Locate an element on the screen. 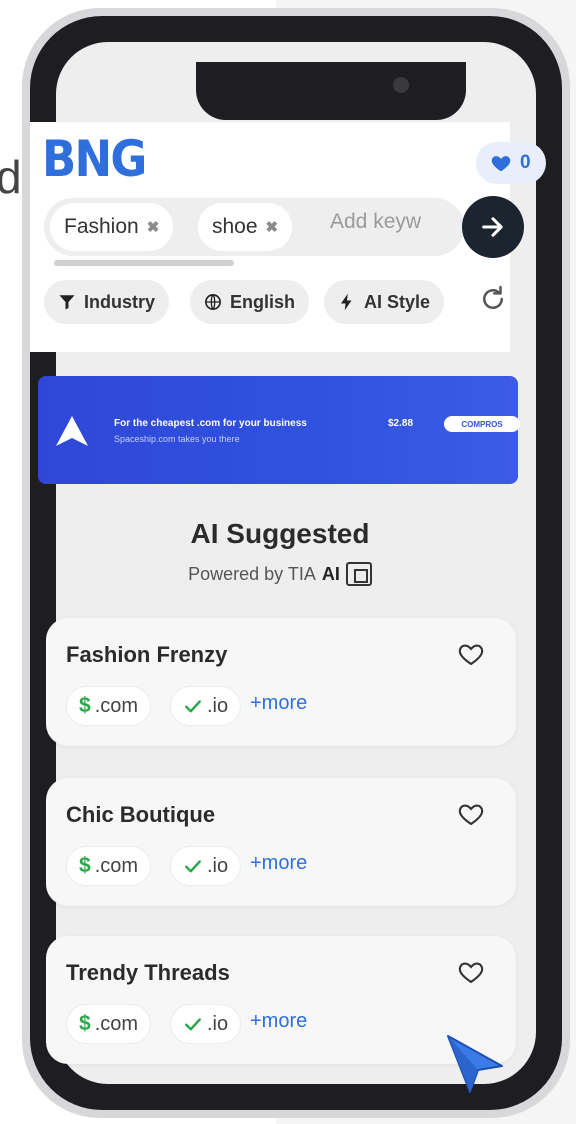 This screenshot has height=1124, width=576. cursor-arrow-icon is located at coordinates (475, 1064).